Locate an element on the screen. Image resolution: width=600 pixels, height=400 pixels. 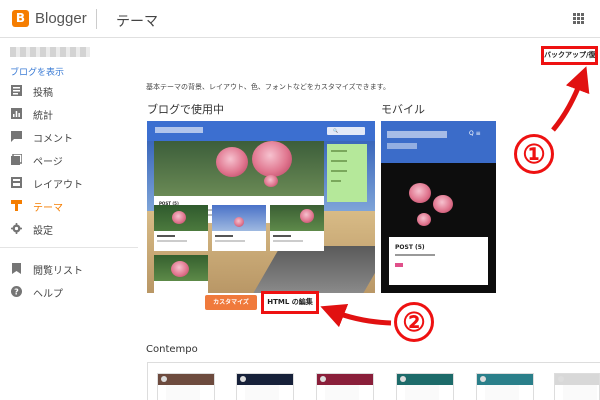
annotation-number-2: ② is located at coordinates (414, 322).